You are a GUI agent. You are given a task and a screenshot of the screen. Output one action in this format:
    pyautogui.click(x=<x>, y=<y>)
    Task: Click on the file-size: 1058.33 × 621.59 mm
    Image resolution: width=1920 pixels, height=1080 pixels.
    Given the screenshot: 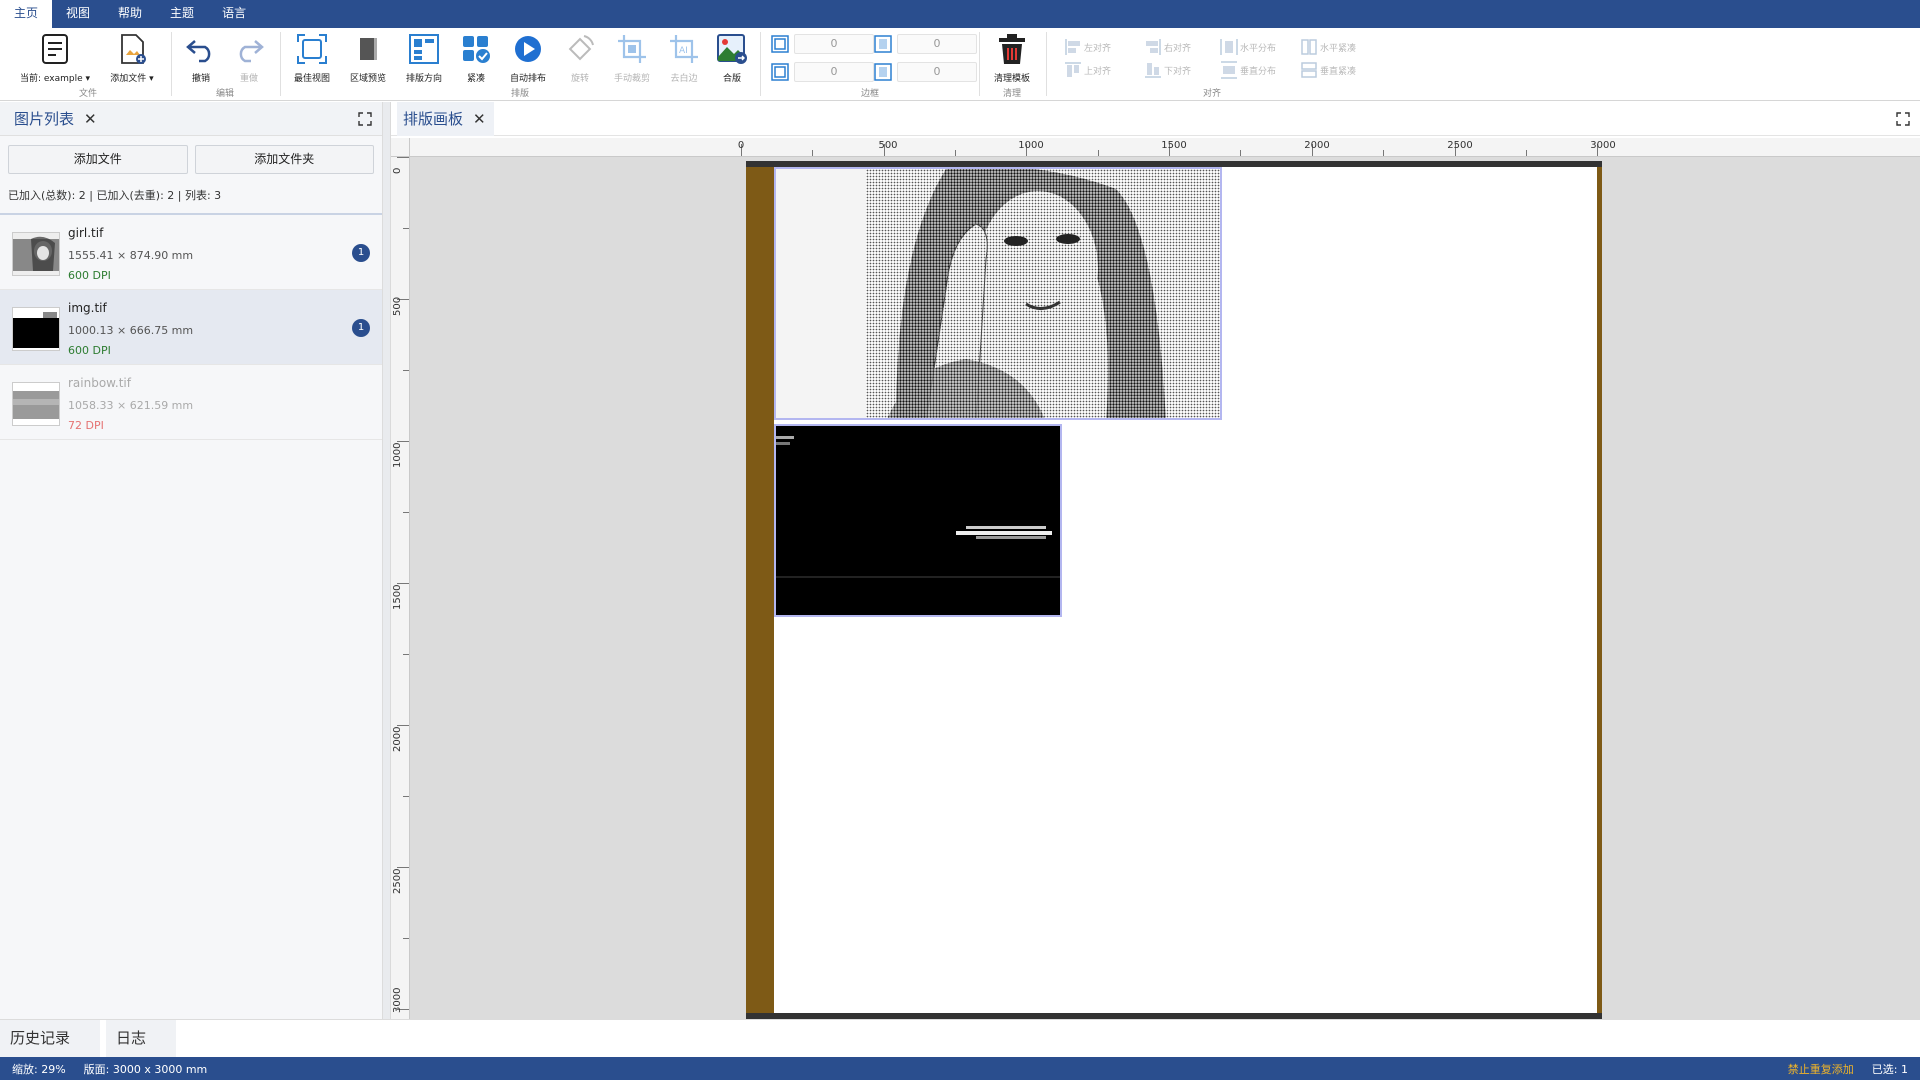 What is the action you would take?
    pyautogui.click(x=131, y=405)
    